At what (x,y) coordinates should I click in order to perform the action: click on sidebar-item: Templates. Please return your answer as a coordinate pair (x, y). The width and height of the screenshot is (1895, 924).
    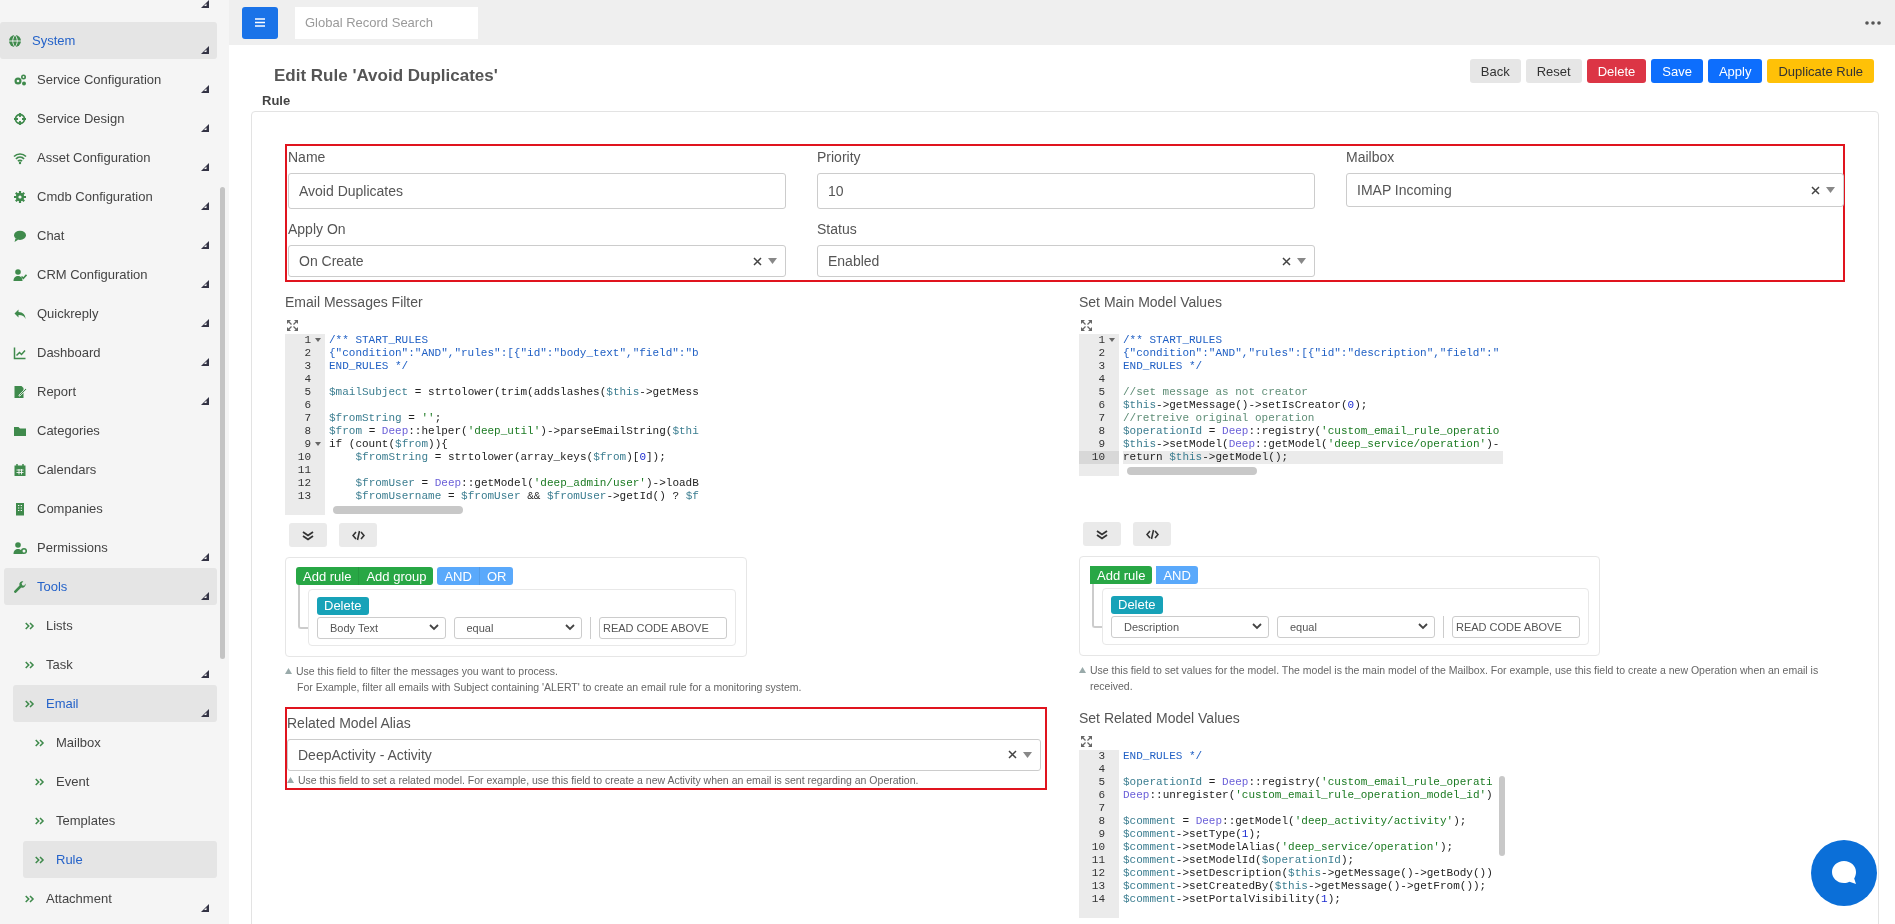
    Looking at the image, I should click on (120, 820).